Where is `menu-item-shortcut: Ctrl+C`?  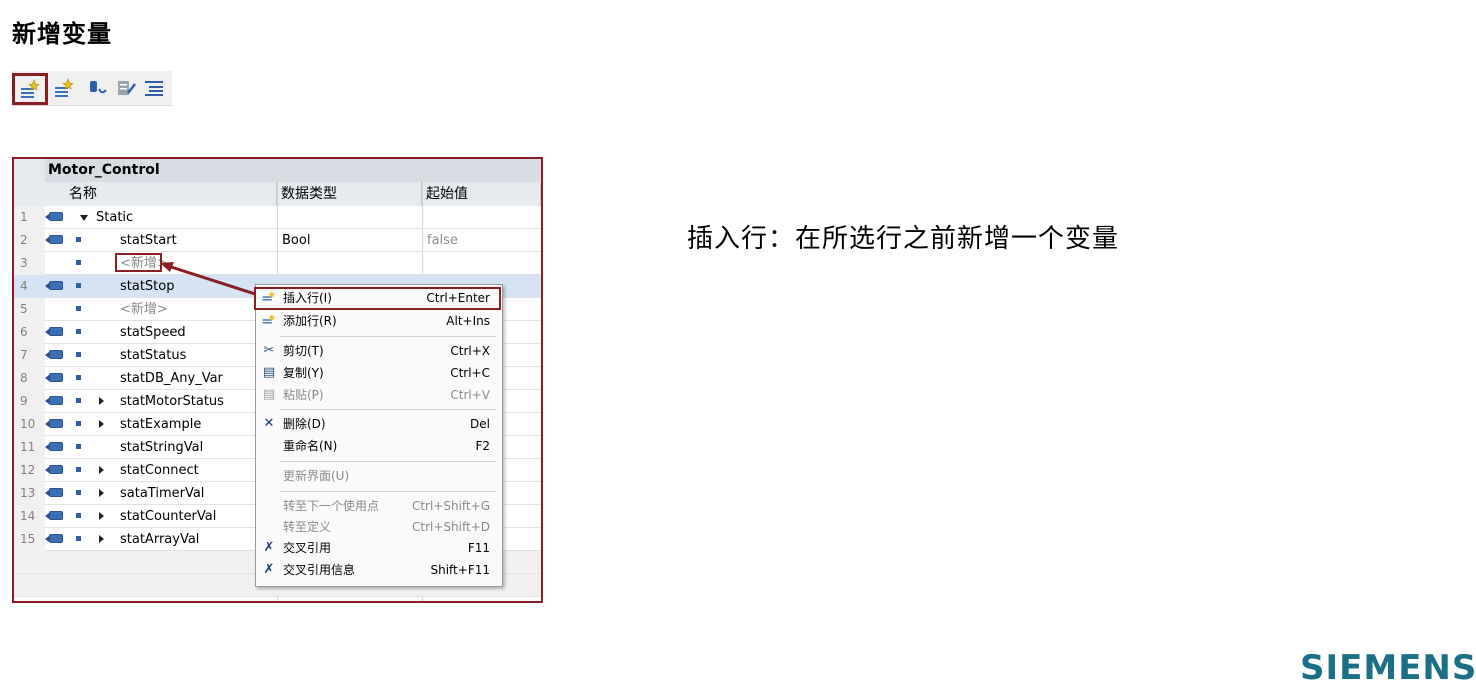
menu-item-shortcut: Ctrl+C is located at coordinates (470, 373).